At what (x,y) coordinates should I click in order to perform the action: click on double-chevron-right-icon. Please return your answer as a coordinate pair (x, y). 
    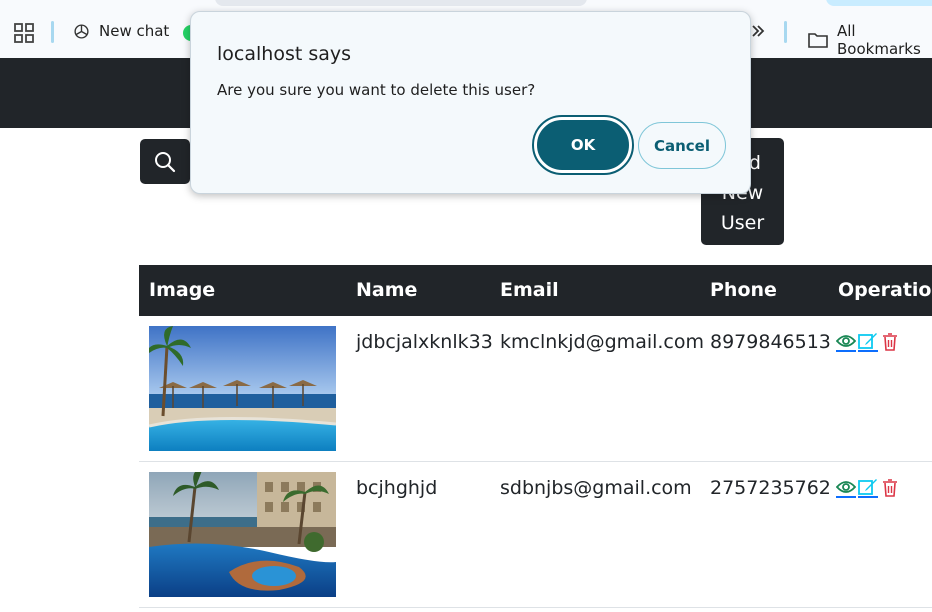
    Looking at the image, I should click on (758, 31).